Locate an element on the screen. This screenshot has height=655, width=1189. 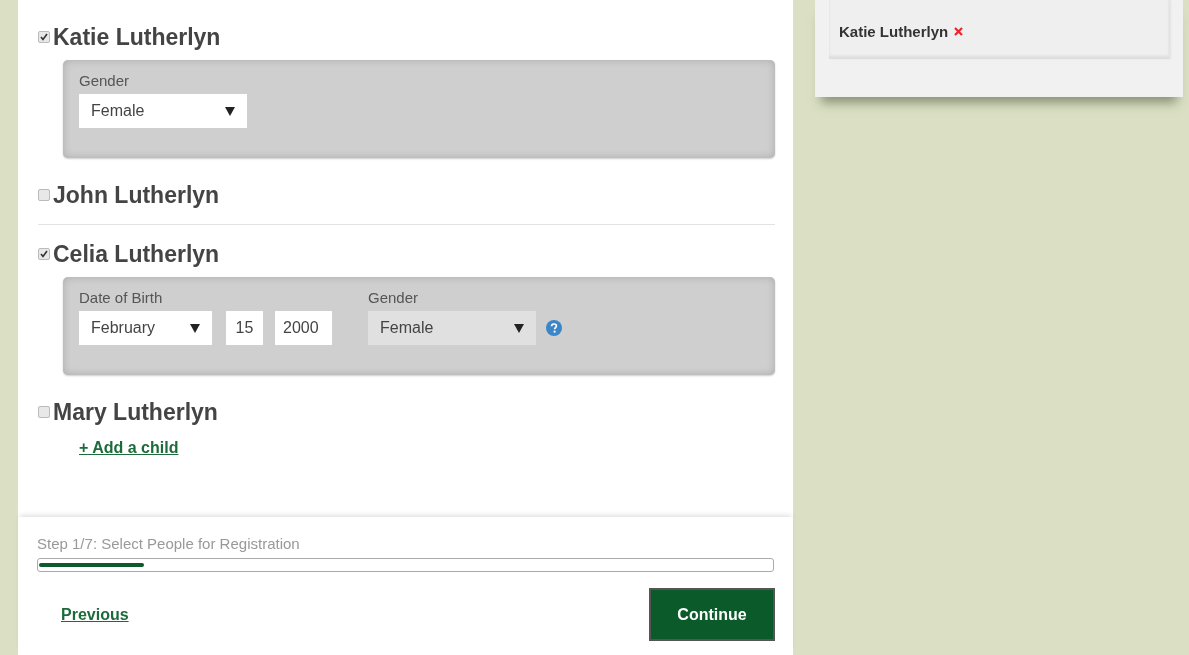
selected-person: Katie Lutherlyn is located at coordinates (894, 31).